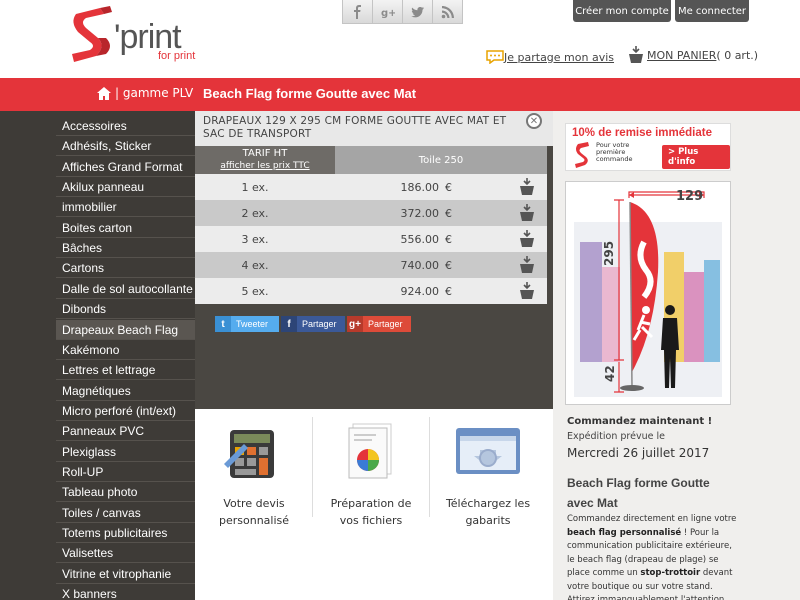  I want to click on twitter-icon: t, so click(223, 324).